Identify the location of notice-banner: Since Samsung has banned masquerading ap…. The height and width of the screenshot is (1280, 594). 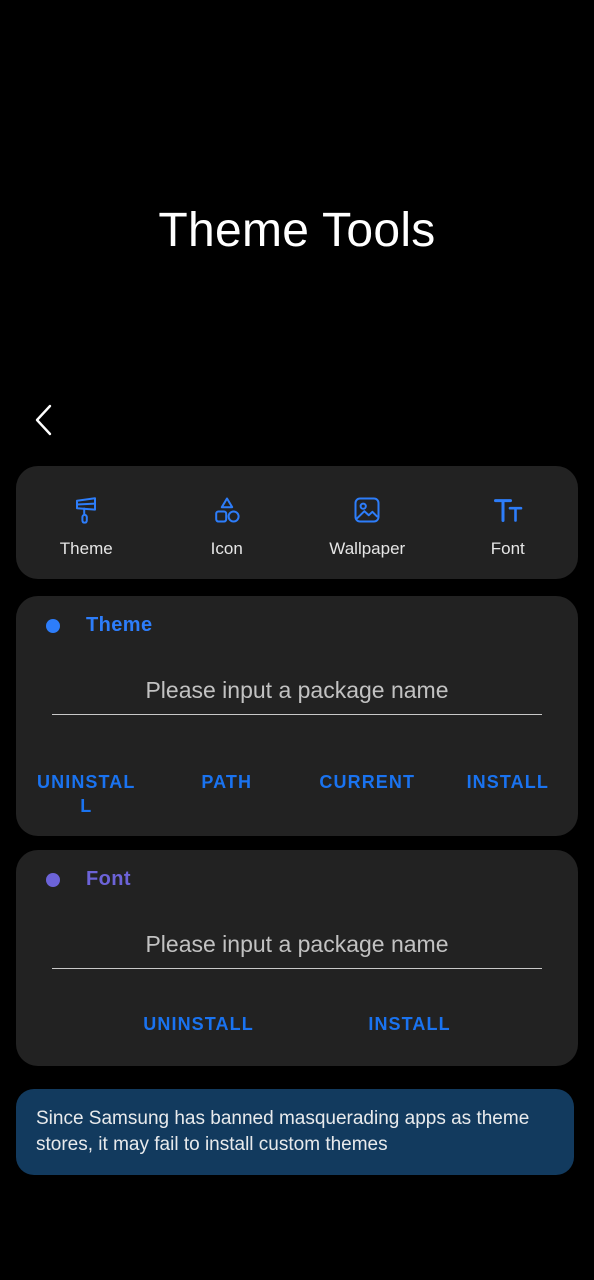
(295, 1132).